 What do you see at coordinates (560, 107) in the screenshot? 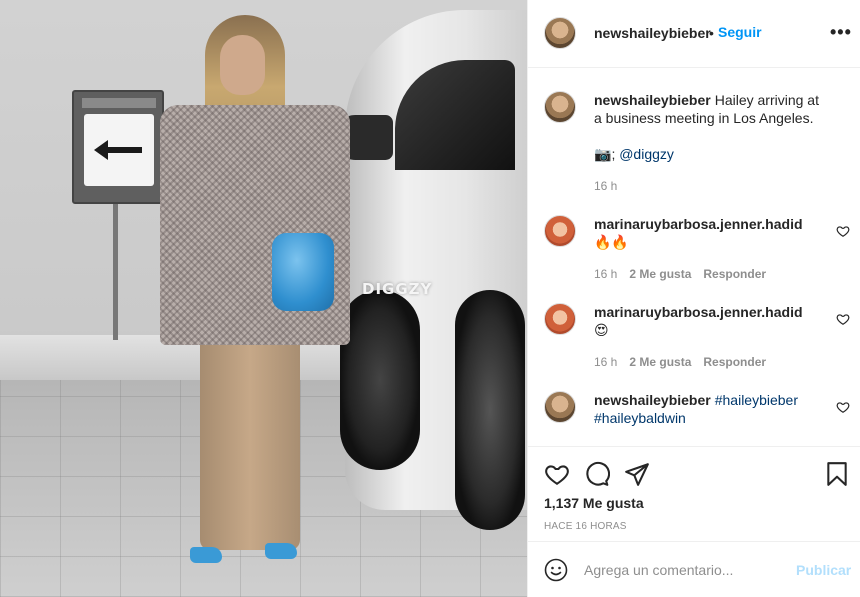
I see `caption-avatar` at bounding box center [560, 107].